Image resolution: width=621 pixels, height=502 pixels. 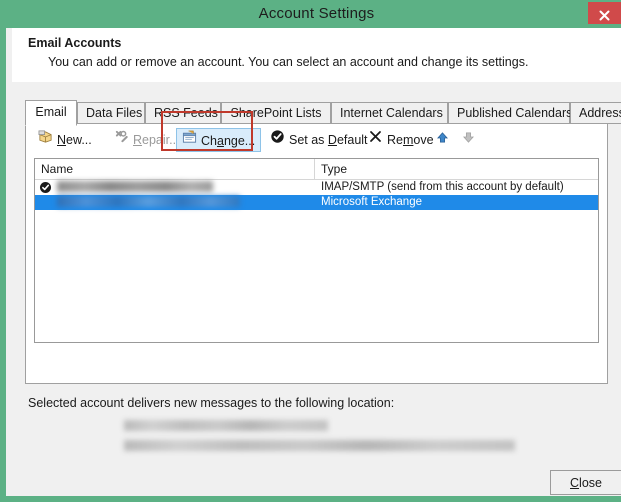 I want to click on title-bar: Account Settings, so click(x=313, y=14).